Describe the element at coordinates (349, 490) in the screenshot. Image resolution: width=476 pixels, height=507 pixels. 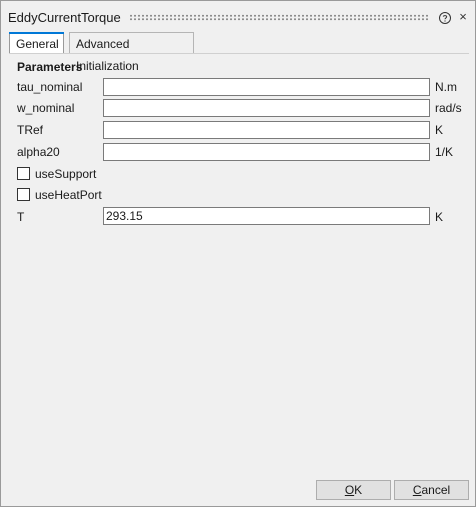
I see `ok-mnemonic: O` at that location.